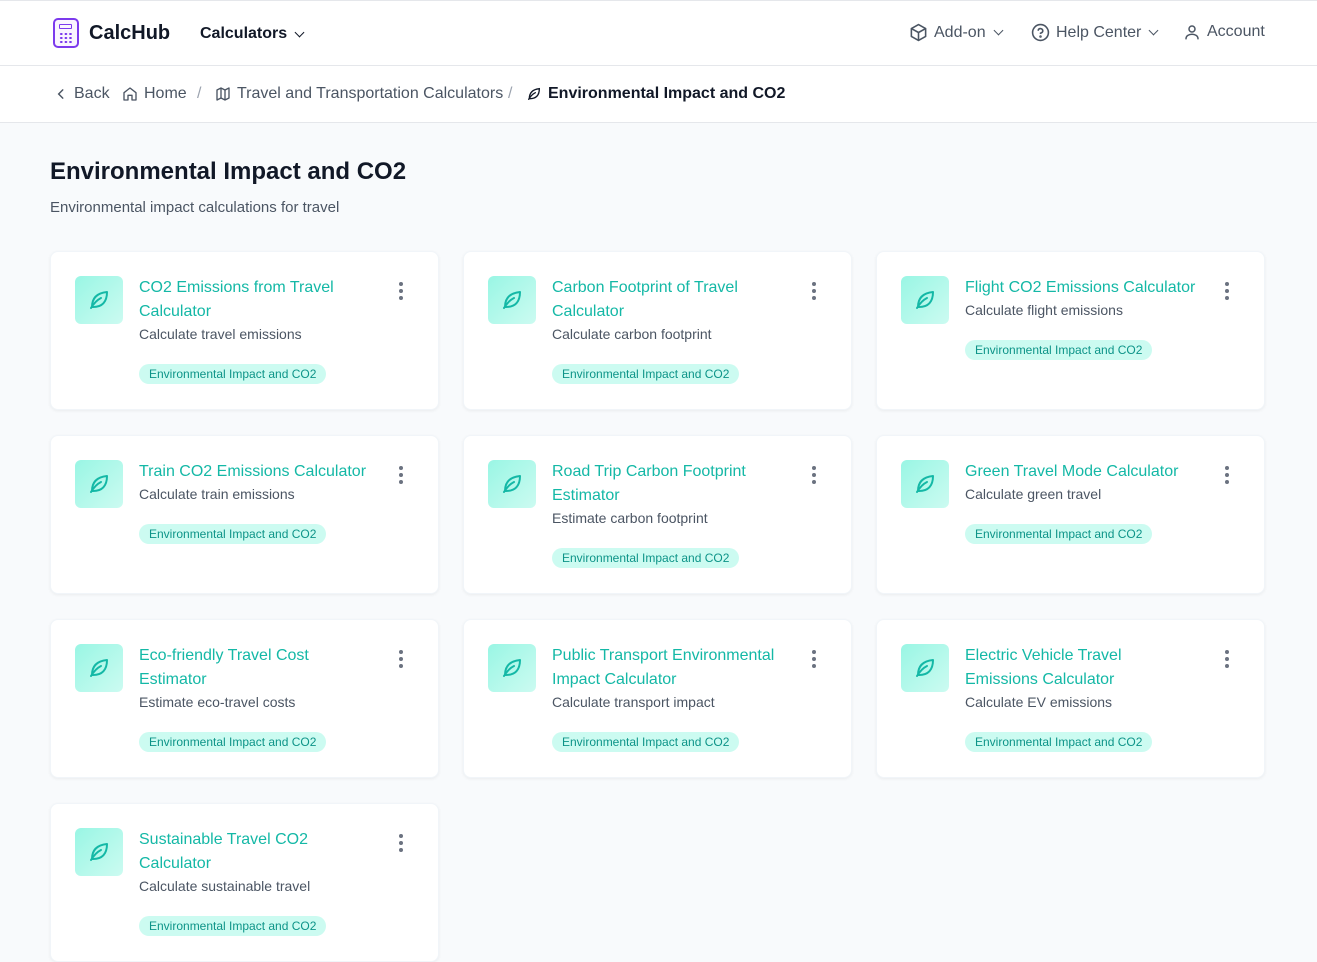 The height and width of the screenshot is (962, 1317). I want to click on calculator-card-title: Sustainable Travel CO2 Calculator, so click(259, 852).